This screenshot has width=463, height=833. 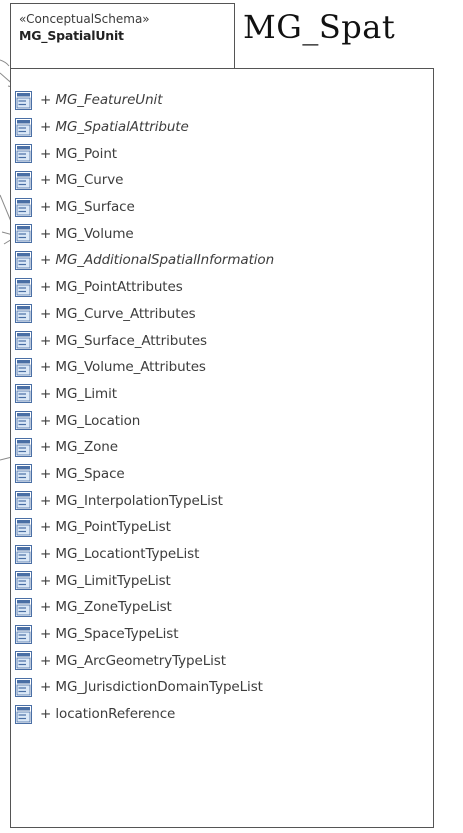 What do you see at coordinates (108, 714) in the screenshot?
I see `list-item-label: + locationReference` at bounding box center [108, 714].